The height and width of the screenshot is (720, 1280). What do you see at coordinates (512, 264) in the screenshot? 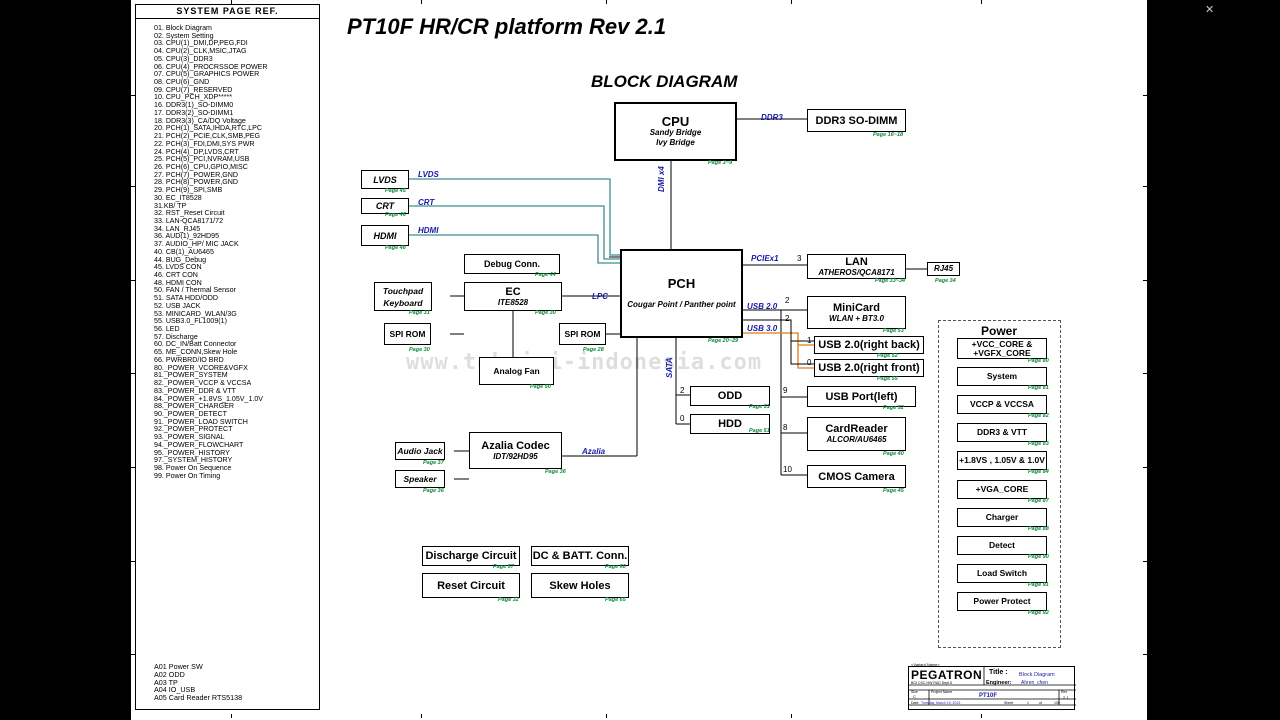
I see `debug-conn-block: Debug Conn.` at bounding box center [512, 264].